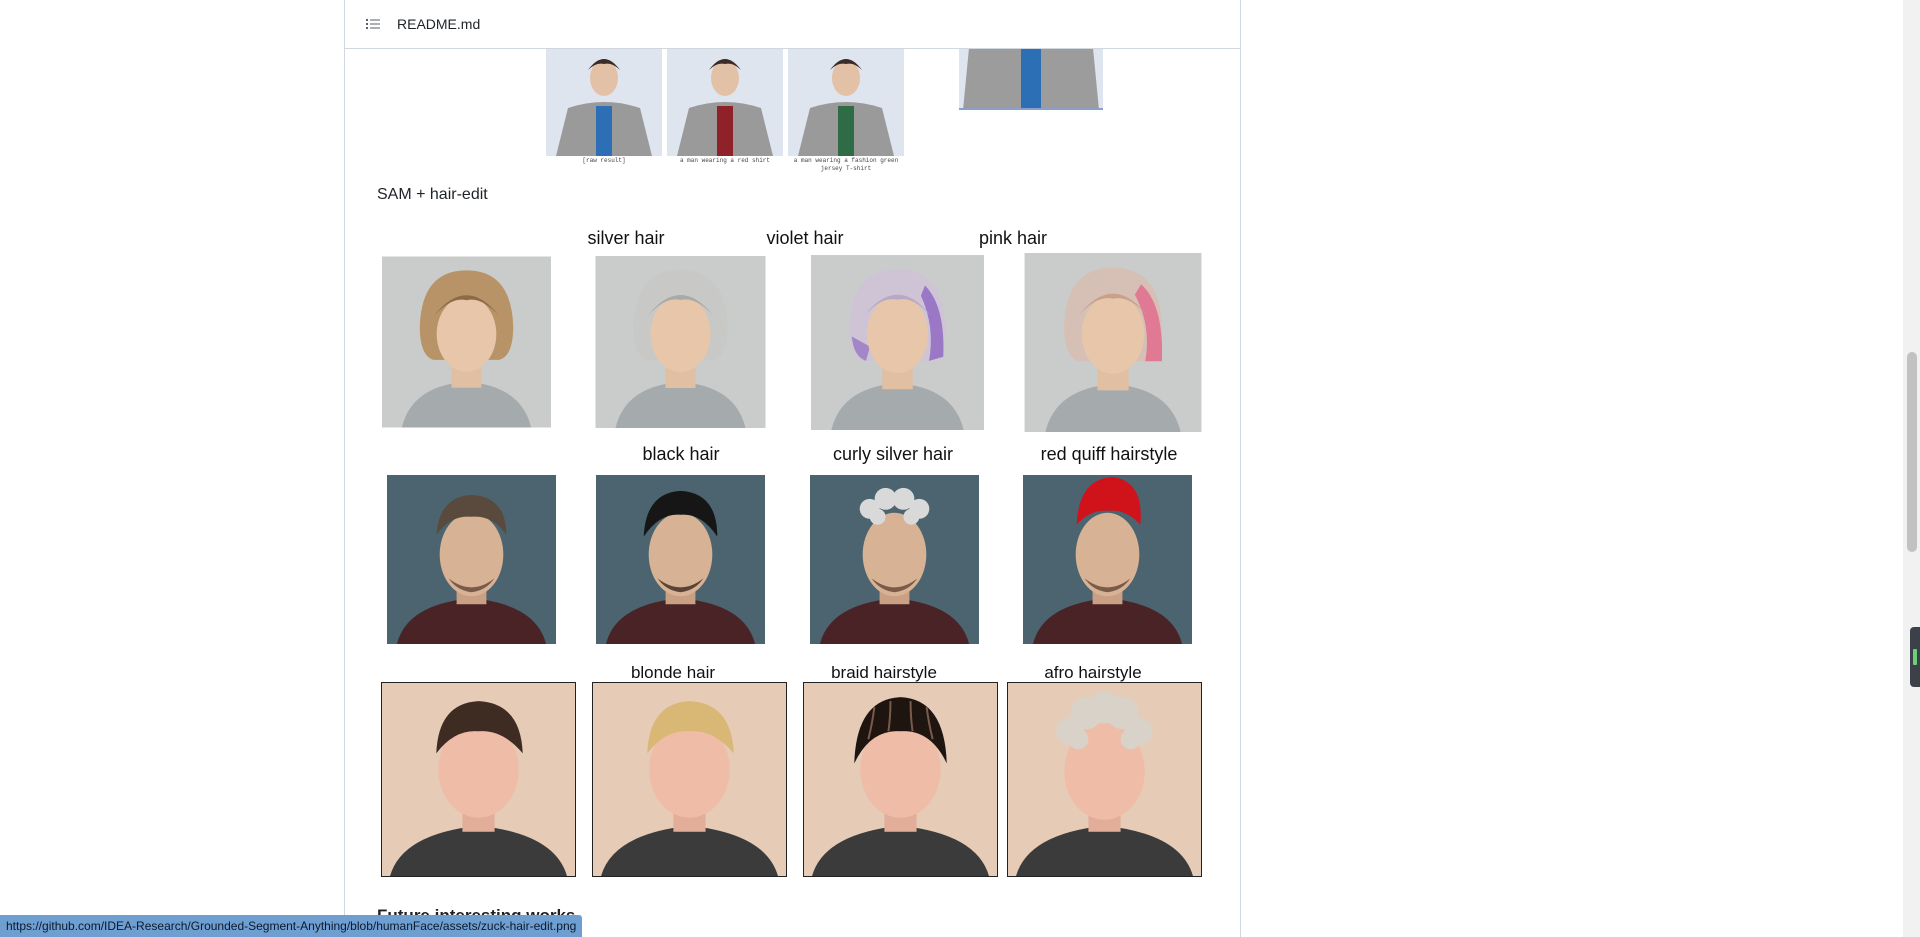 This screenshot has height=937, width=1920. I want to click on woman-original-image, so click(466, 342).